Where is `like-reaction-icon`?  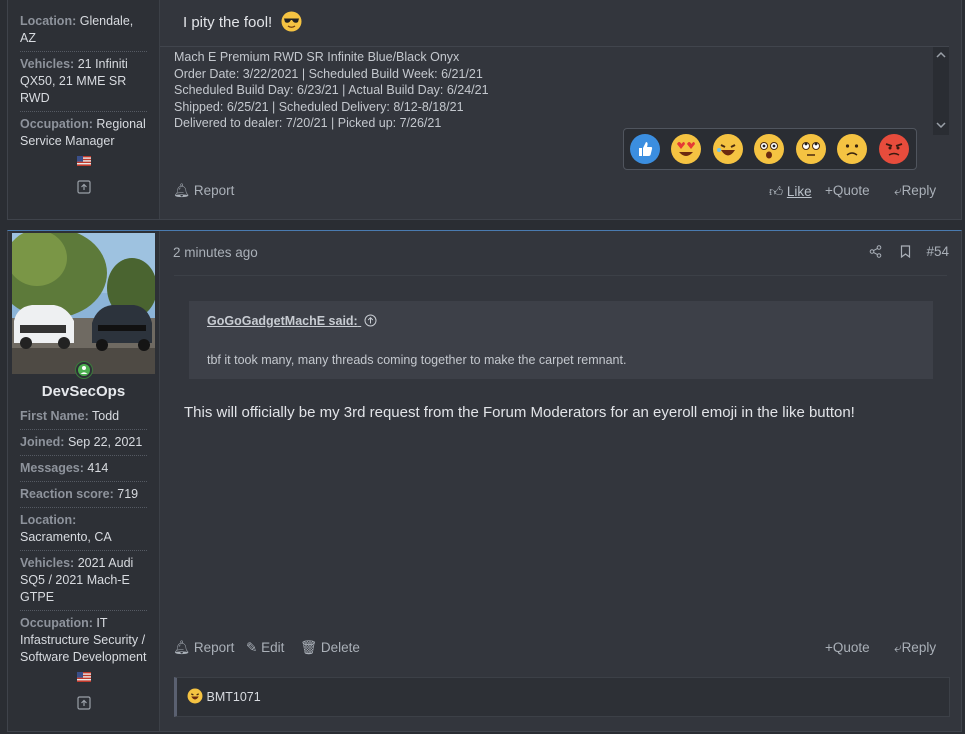
like-reaction-icon is located at coordinates (645, 149).